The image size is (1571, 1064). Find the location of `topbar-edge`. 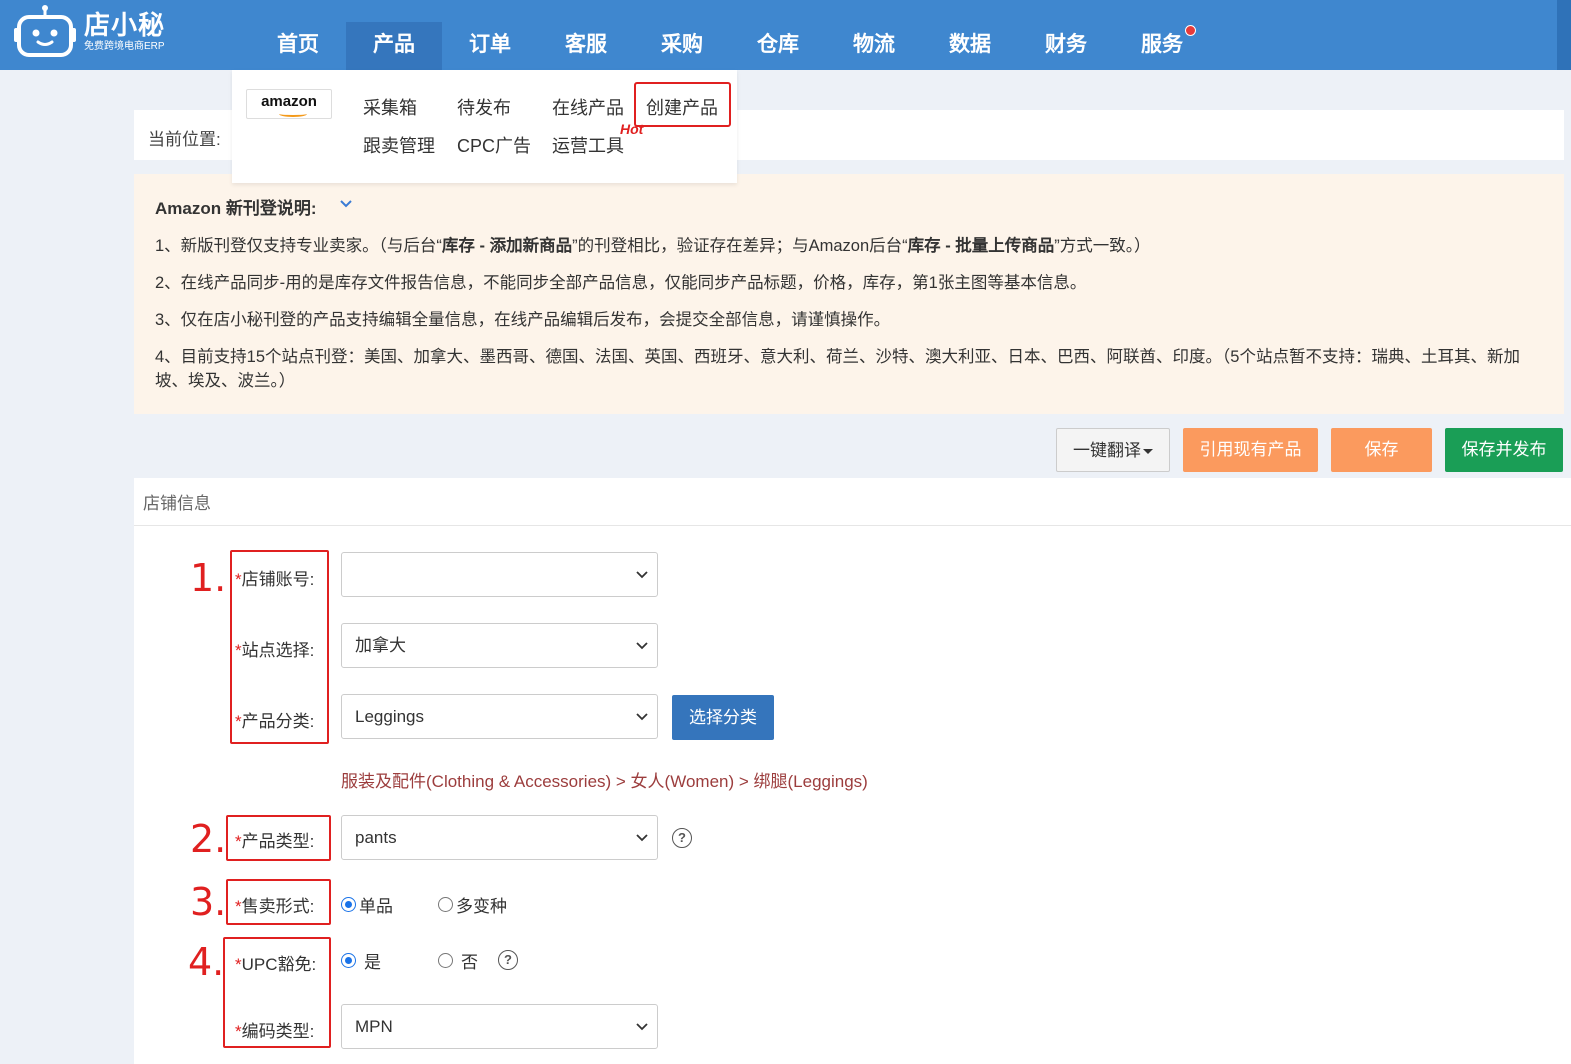

topbar-edge is located at coordinates (1564, 35).